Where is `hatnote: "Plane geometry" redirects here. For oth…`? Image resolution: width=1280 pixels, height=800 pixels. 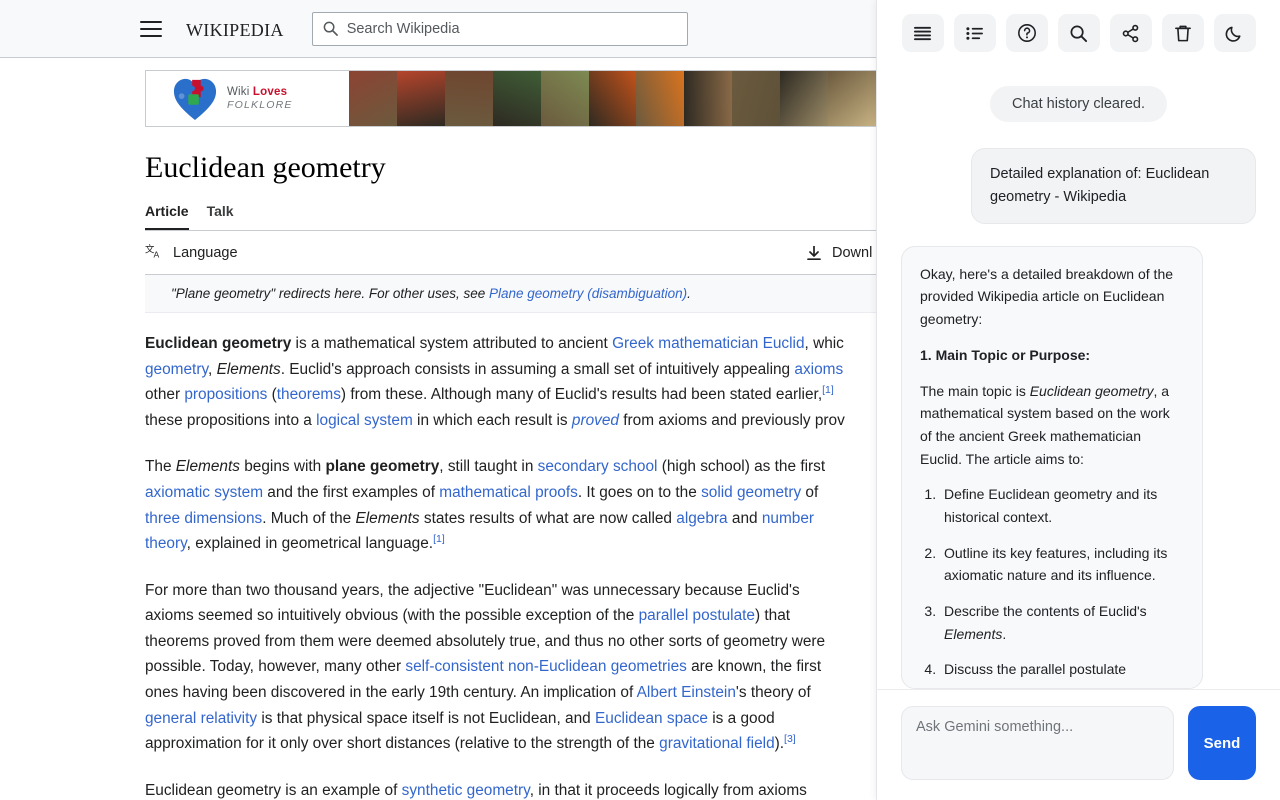
hatnote: "Plane geometry" redirects here. For oth… is located at coordinates (510, 294).